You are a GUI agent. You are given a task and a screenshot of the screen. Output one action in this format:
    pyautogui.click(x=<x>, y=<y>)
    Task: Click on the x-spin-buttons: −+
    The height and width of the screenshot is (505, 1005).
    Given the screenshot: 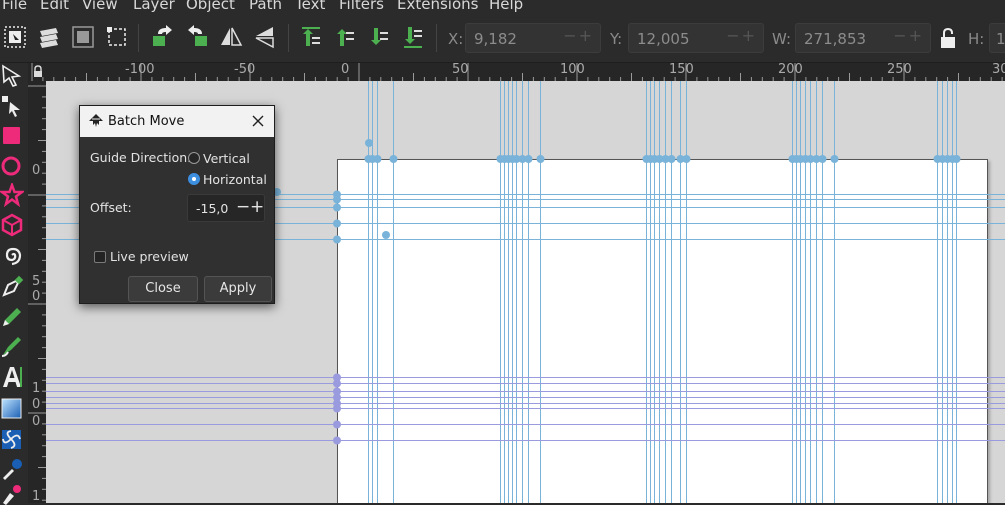 What is the action you would take?
    pyautogui.click(x=578, y=35)
    